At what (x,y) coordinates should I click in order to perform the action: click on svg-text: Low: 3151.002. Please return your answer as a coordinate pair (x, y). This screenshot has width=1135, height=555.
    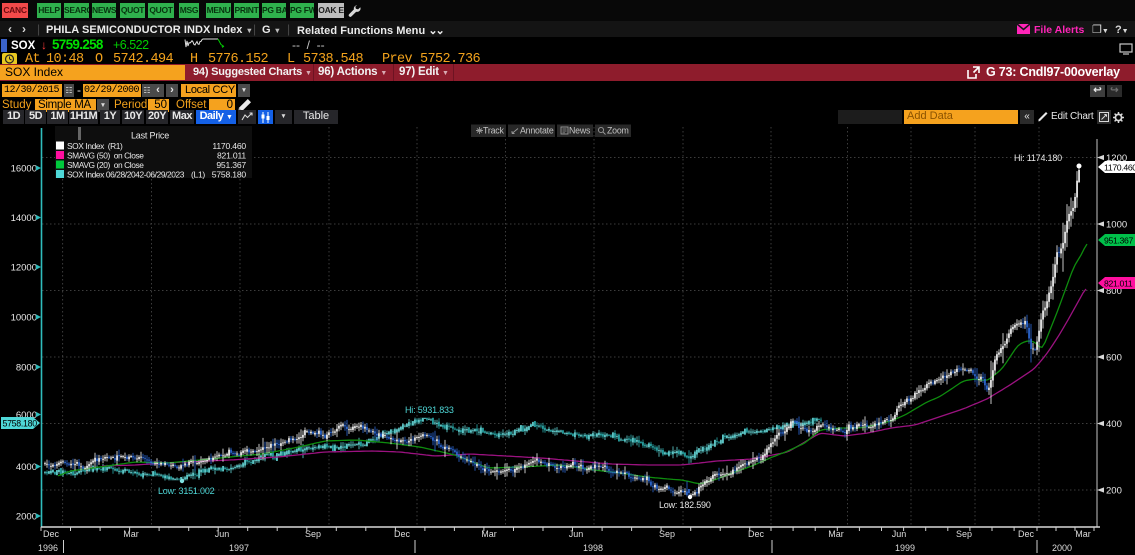
    Looking at the image, I should click on (186, 491).